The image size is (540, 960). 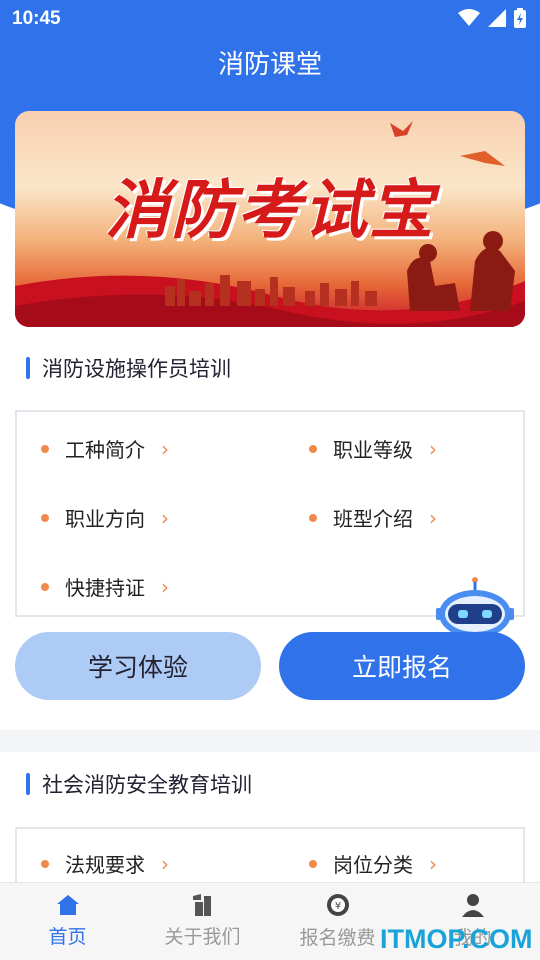 I want to click on list-item-career-direction: 职业方向 ›, so click(x=105, y=517).